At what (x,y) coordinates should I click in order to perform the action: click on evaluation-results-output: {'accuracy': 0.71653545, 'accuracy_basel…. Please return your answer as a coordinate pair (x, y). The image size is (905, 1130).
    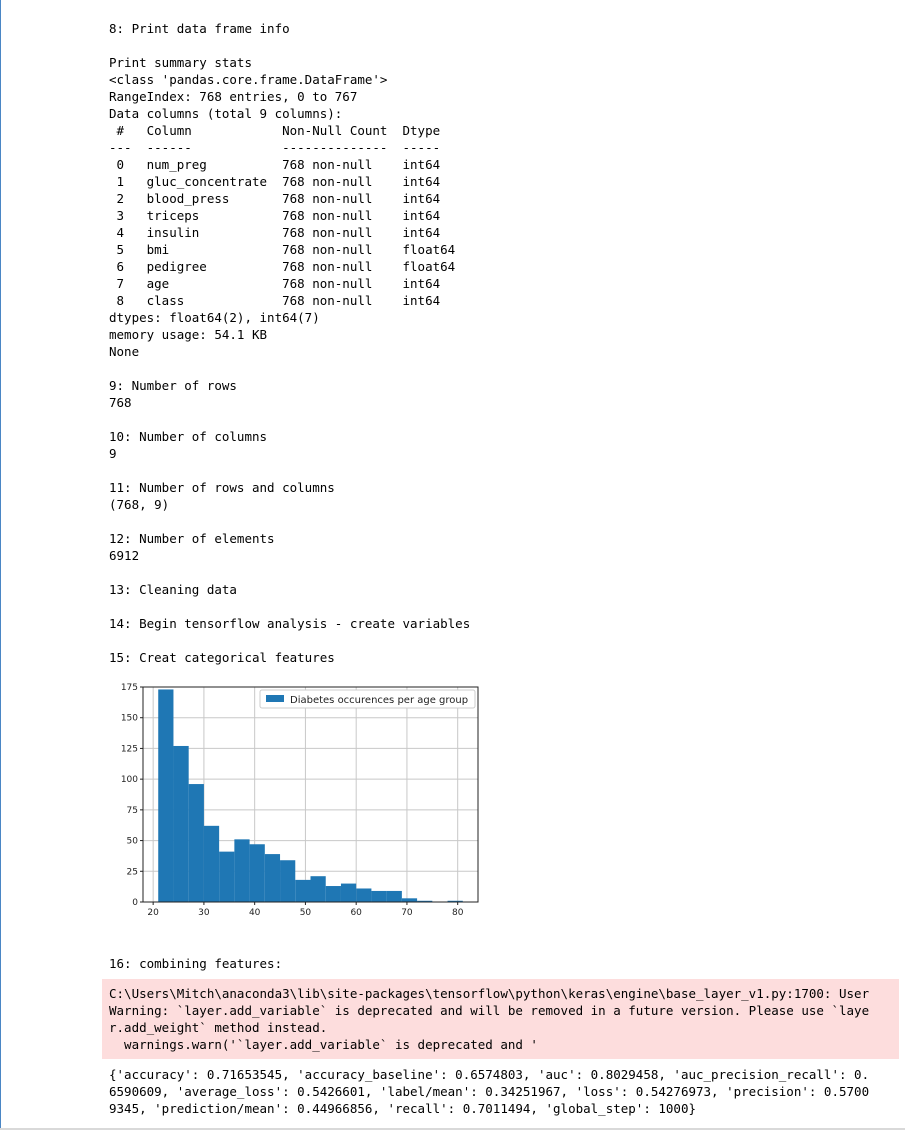
    Looking at the image, I should click on (489, 1091).